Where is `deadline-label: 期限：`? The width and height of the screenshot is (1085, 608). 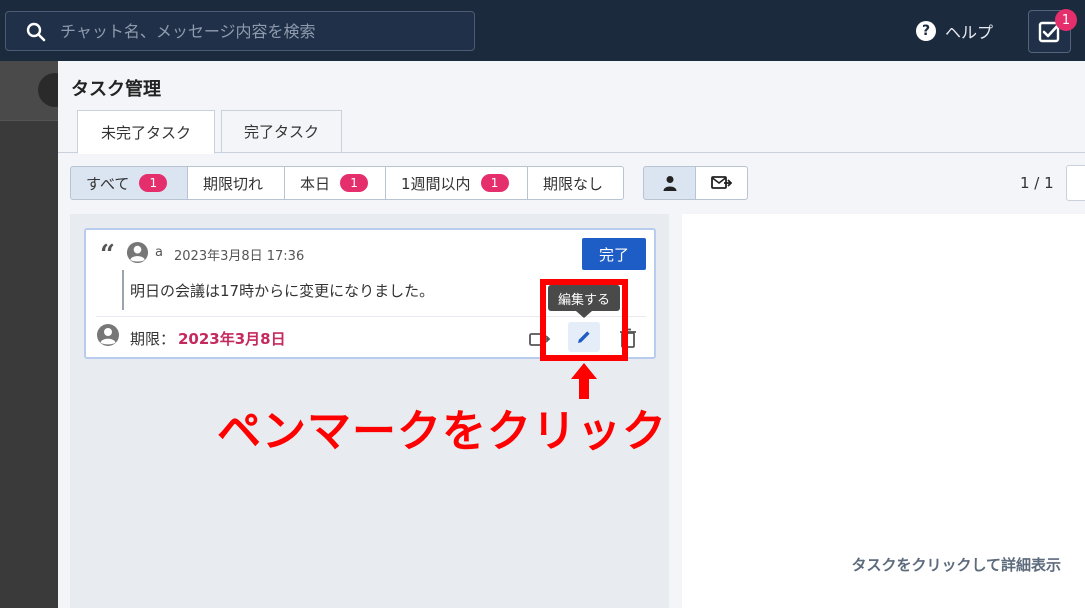
deadline-label: 期限： is located at coordinates (153, 339).